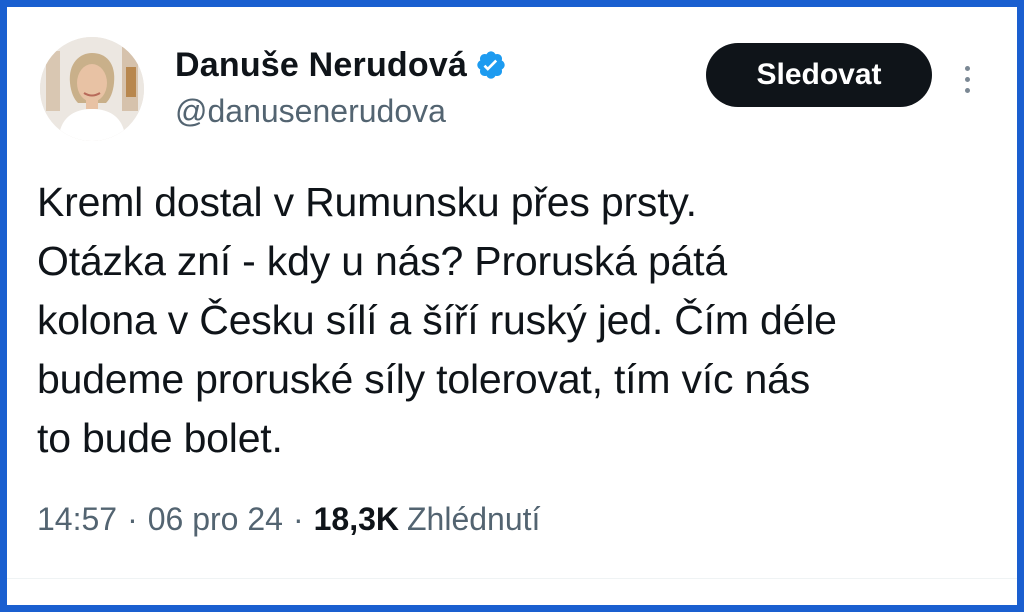 The image size is (1024, 612). What do you see at coordinates (356, 519) in the screenshot?
I see `views-count: 18,3K` at bounding box center [356, 519].